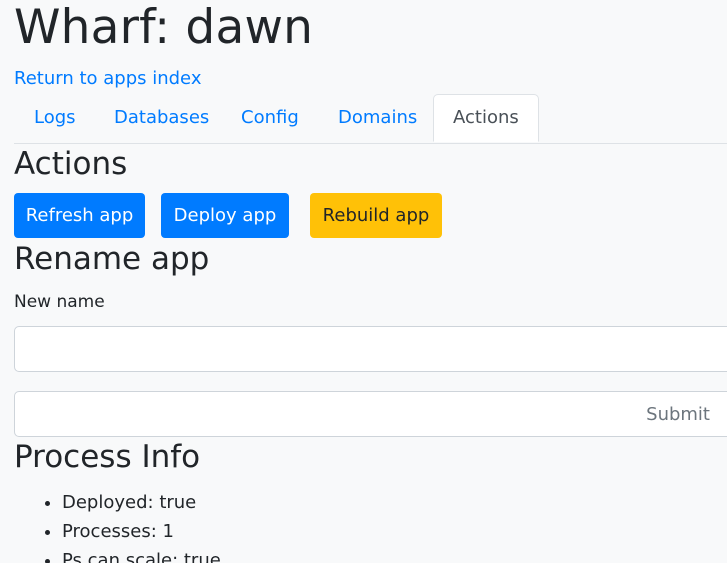 The height and width of the screenshot is (563, 727). I want to click on tab-config: Config, so click(270, 118).